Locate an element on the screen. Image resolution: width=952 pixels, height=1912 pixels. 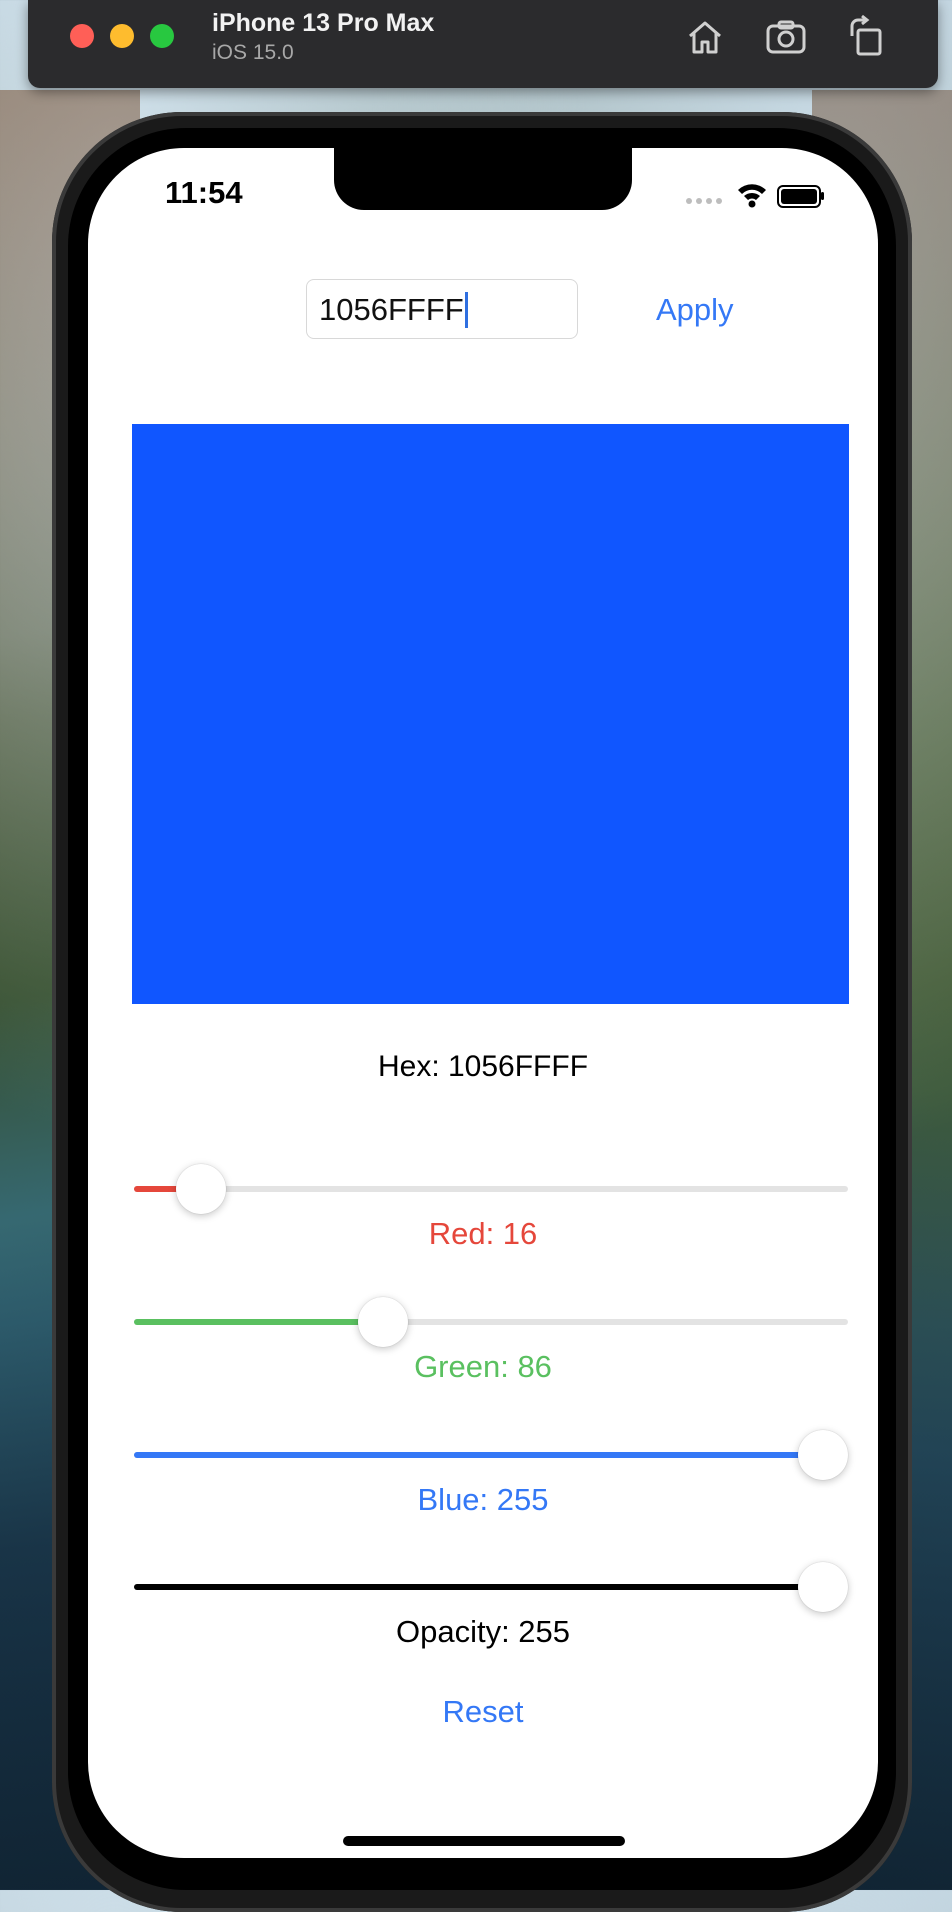
cellular-icon is located at coordinates (704, 201).